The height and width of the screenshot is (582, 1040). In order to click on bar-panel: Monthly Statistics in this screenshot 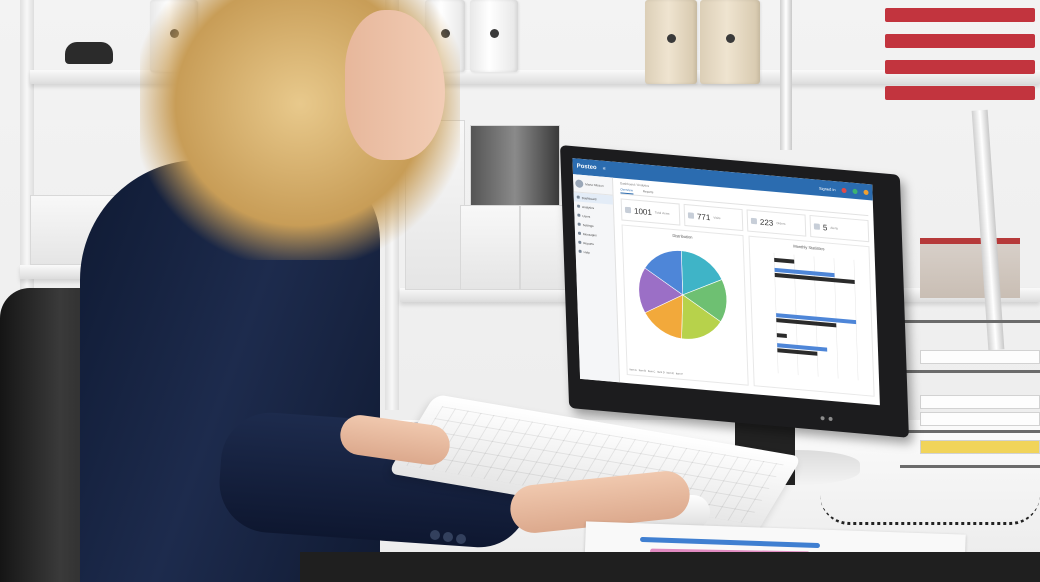, I will do `click(811, 316)`.